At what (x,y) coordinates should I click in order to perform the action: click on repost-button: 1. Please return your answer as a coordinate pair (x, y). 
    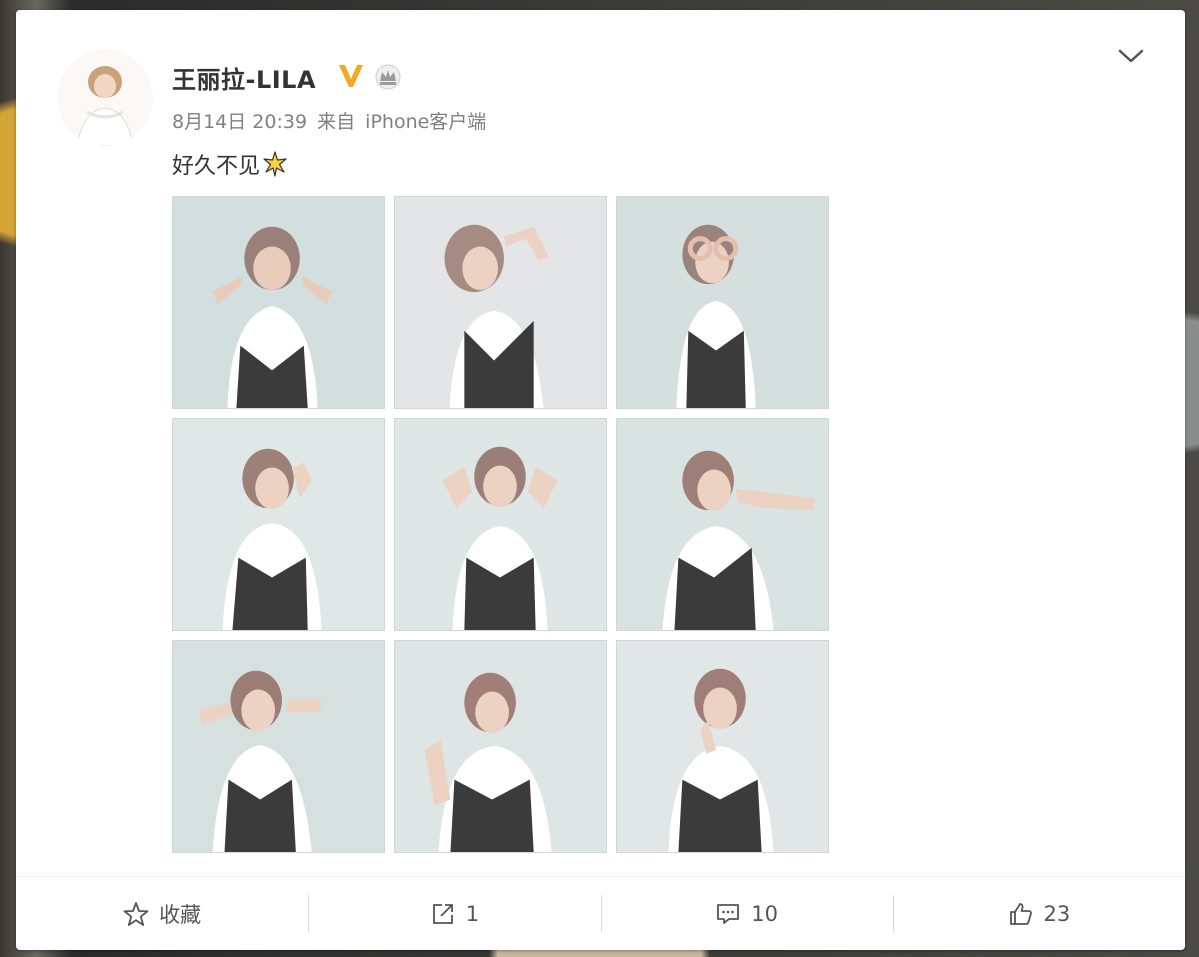
    Looking at the image, I should click on (454, 913).